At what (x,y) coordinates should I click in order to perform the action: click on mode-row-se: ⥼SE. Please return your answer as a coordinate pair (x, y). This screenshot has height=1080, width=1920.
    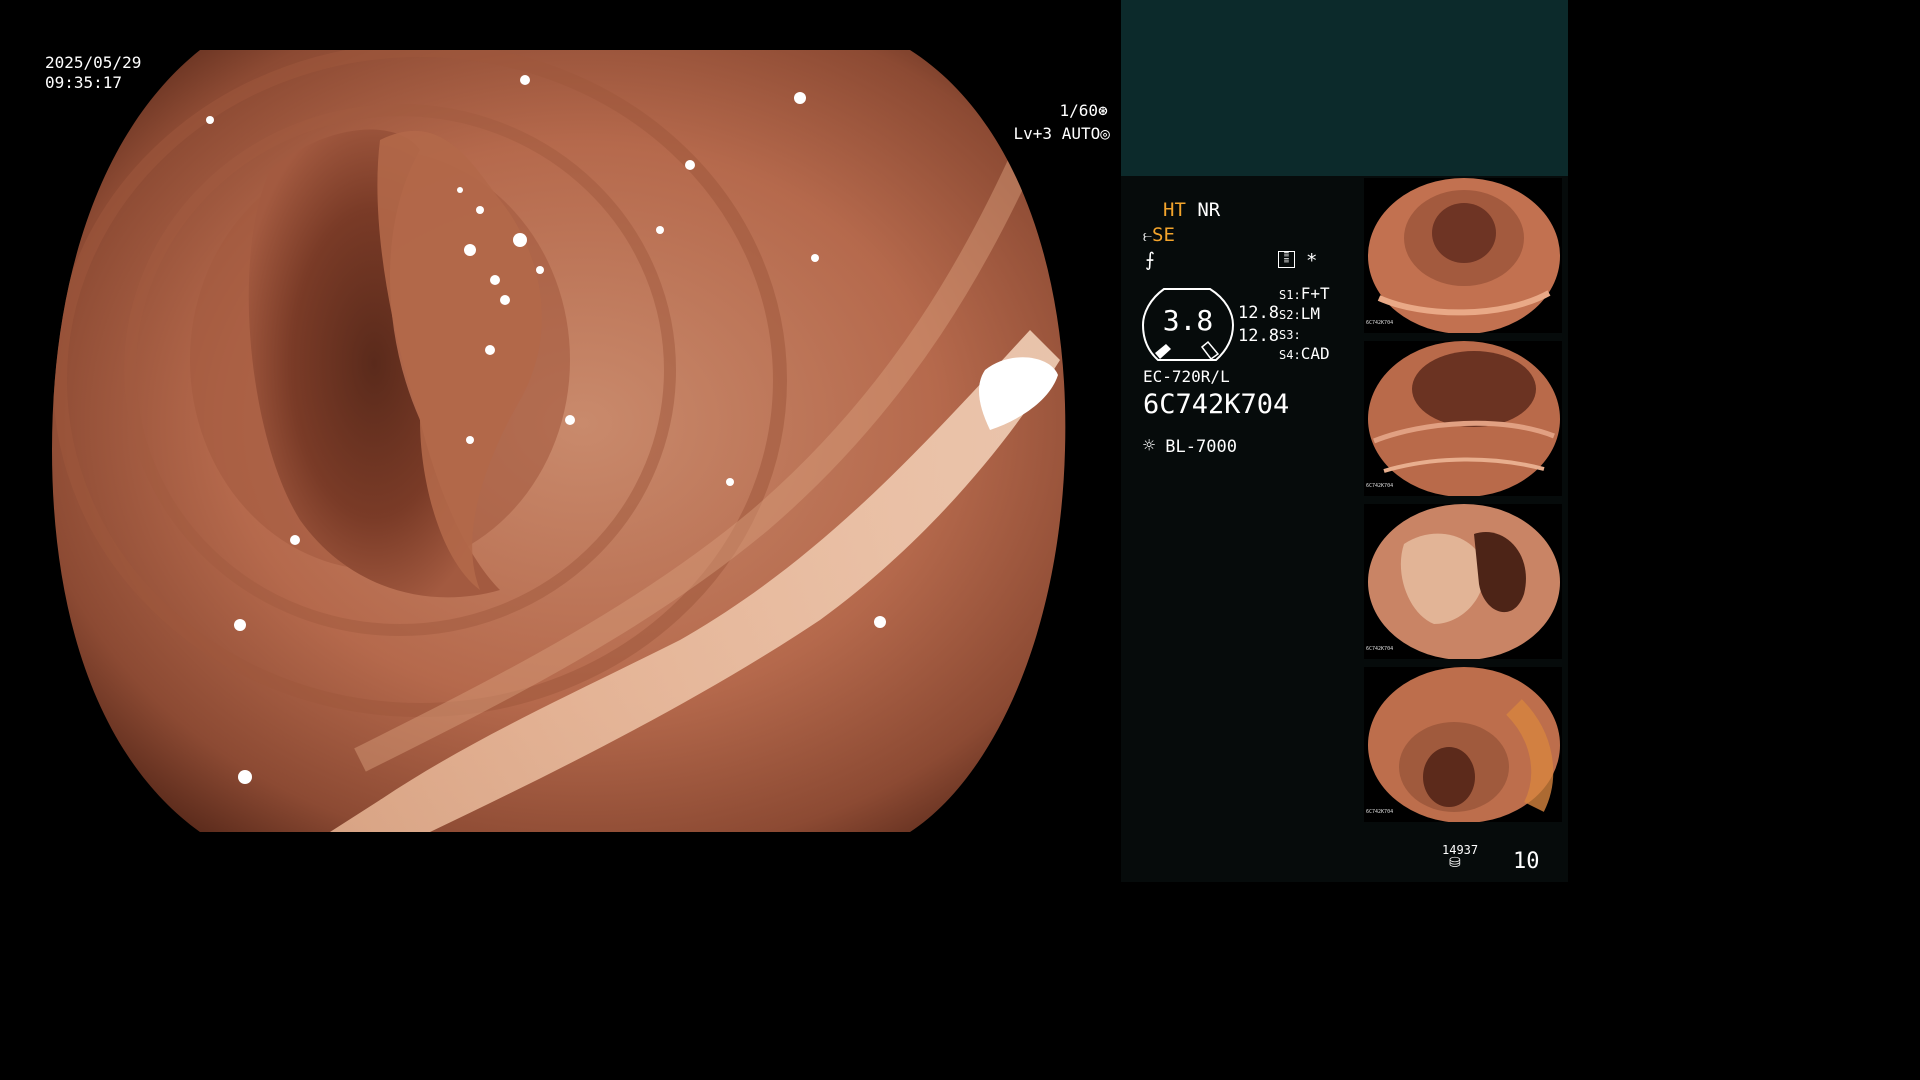
    Looking at the image, I should click on (1159, 235).